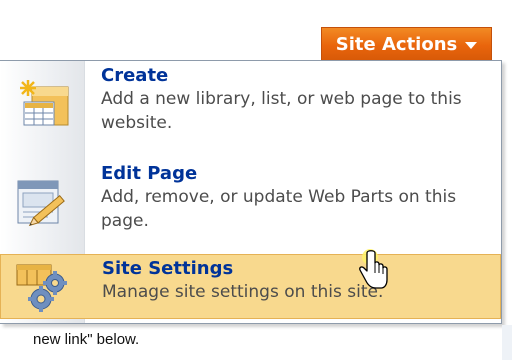 This screenshot has height=360, width=512. What do you see at coordinates (42, 106) in the screenshot?
I see `create-icon` at bounding box center [42, 106].